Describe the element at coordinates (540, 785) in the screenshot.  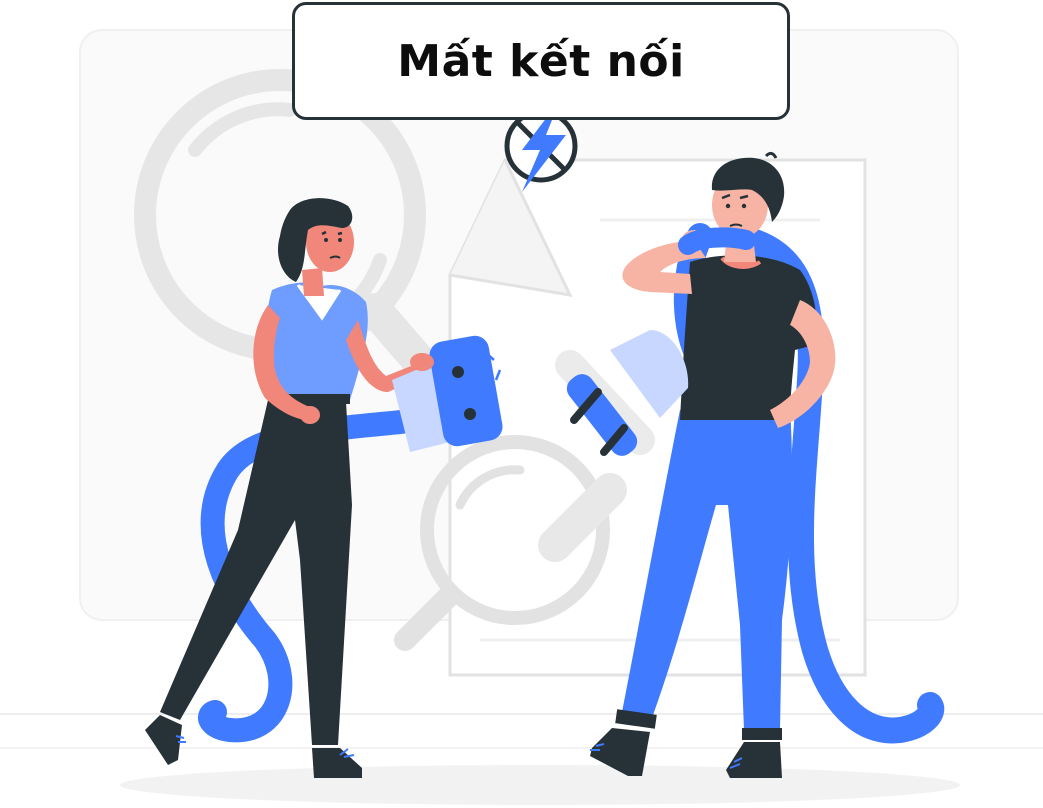
I see `ground-shadow` at that location.